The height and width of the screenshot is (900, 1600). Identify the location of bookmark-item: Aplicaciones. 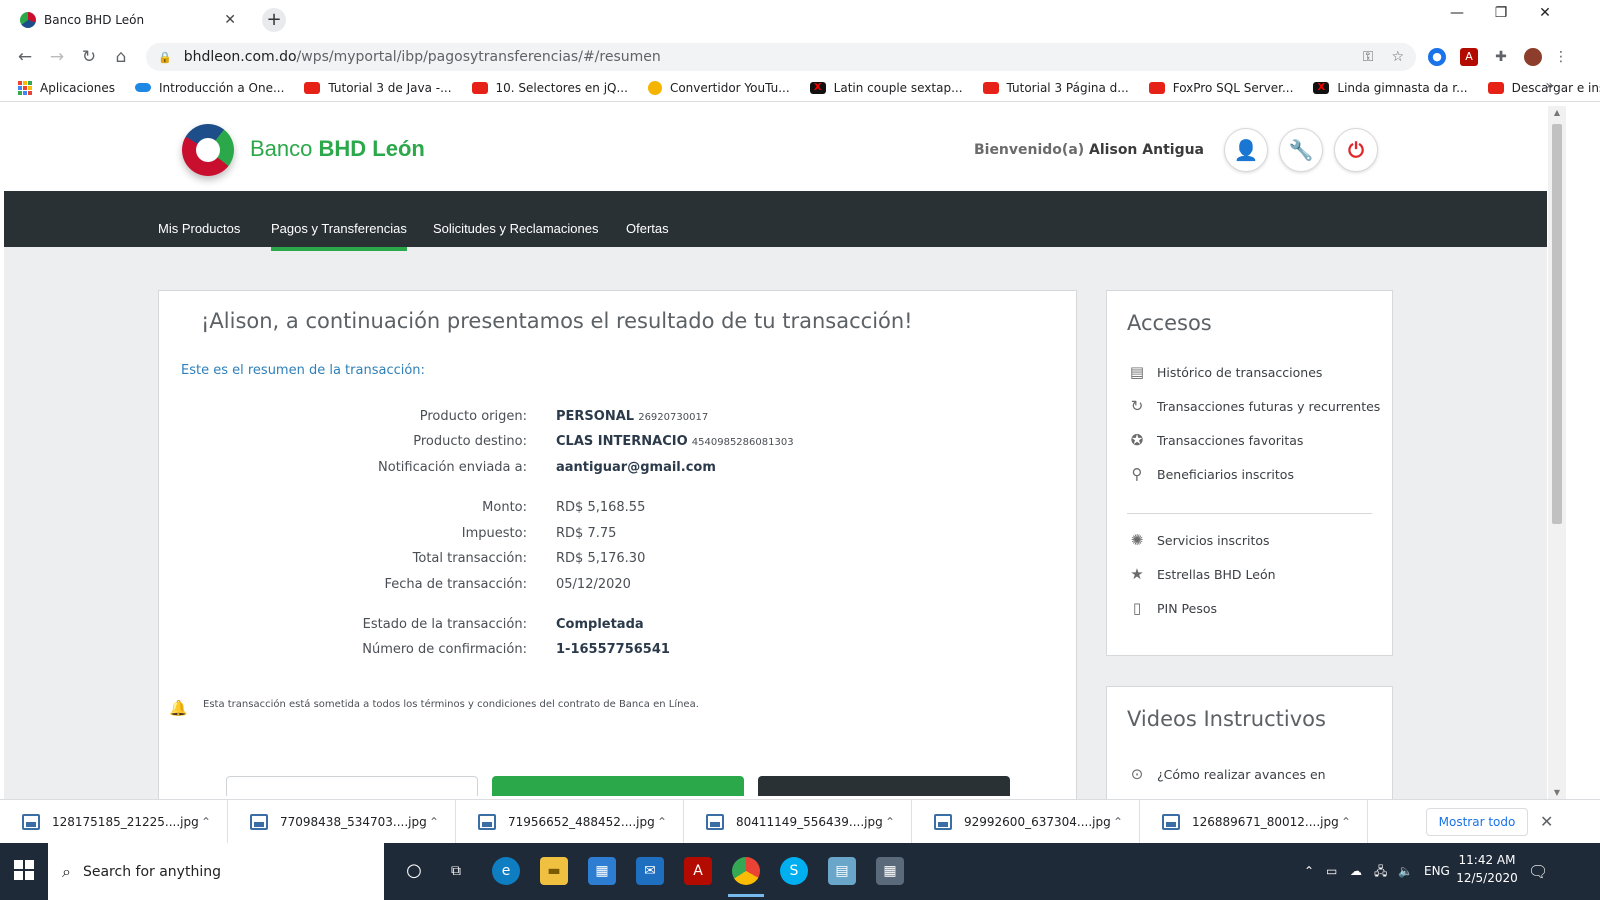
(66, 87).